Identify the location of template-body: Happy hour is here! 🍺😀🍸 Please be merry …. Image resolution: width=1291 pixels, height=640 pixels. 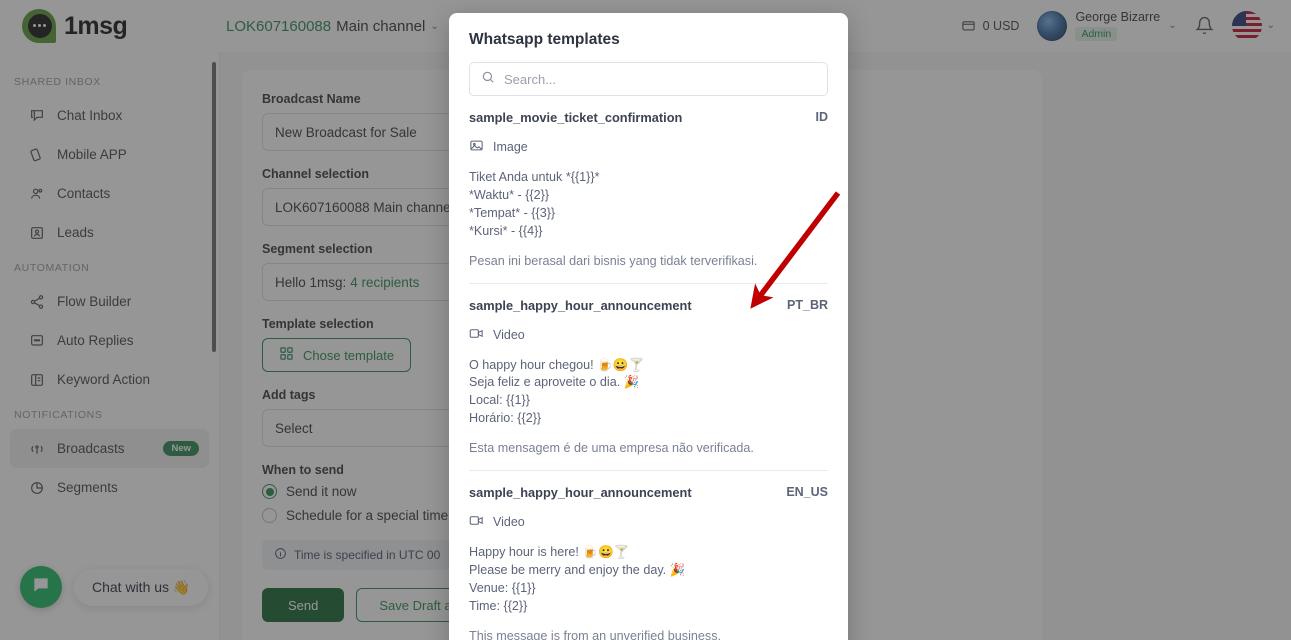
(577, 579).